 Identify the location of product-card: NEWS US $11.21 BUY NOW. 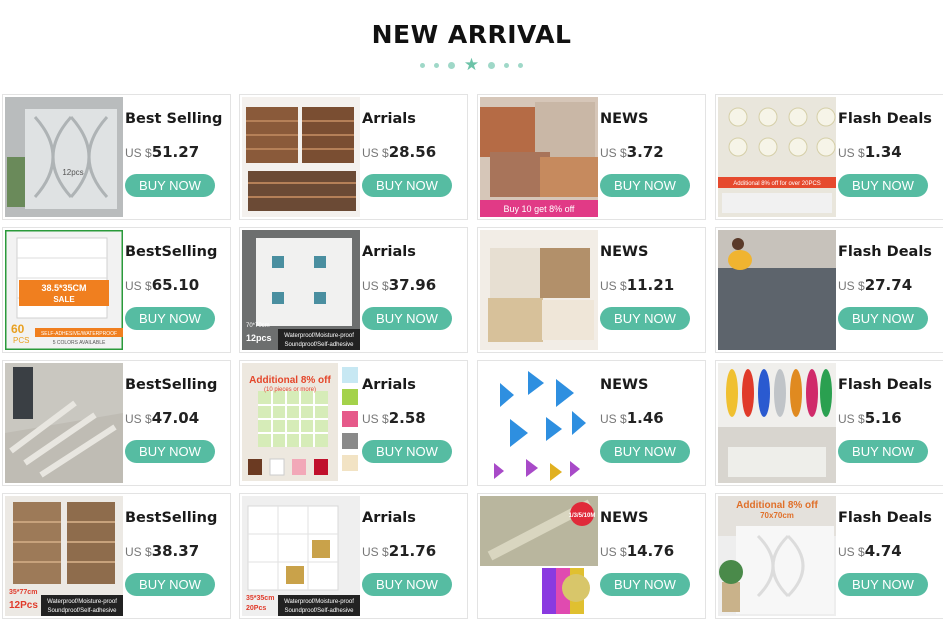
(591, 290).